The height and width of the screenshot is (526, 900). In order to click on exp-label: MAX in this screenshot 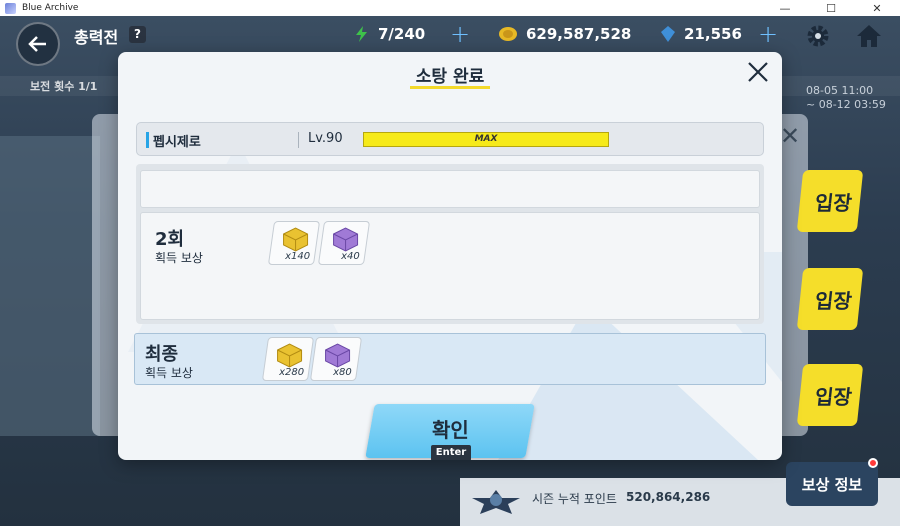, I will do `click(486, 139)`.